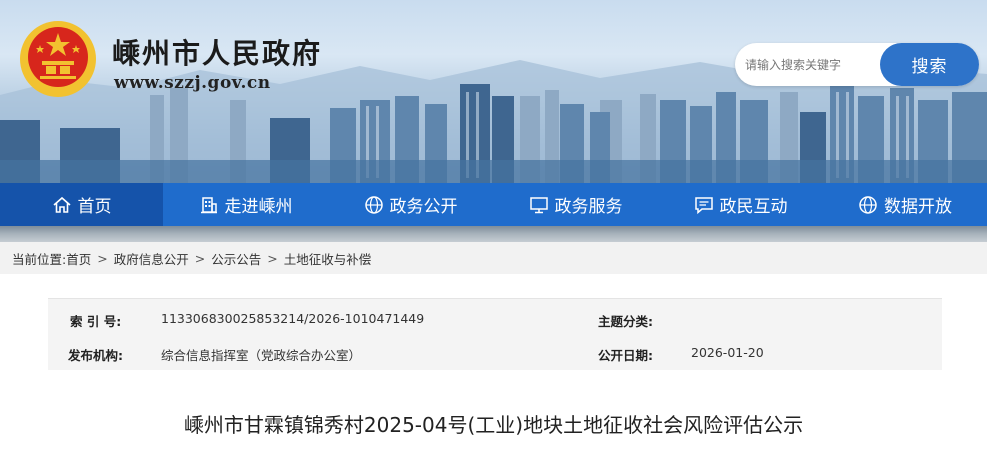  What do you see at coordinates (39, 259) in the screenshot?
I see `breadcrumb-prefix: 当前位置:` at bounding box center [39, 259].